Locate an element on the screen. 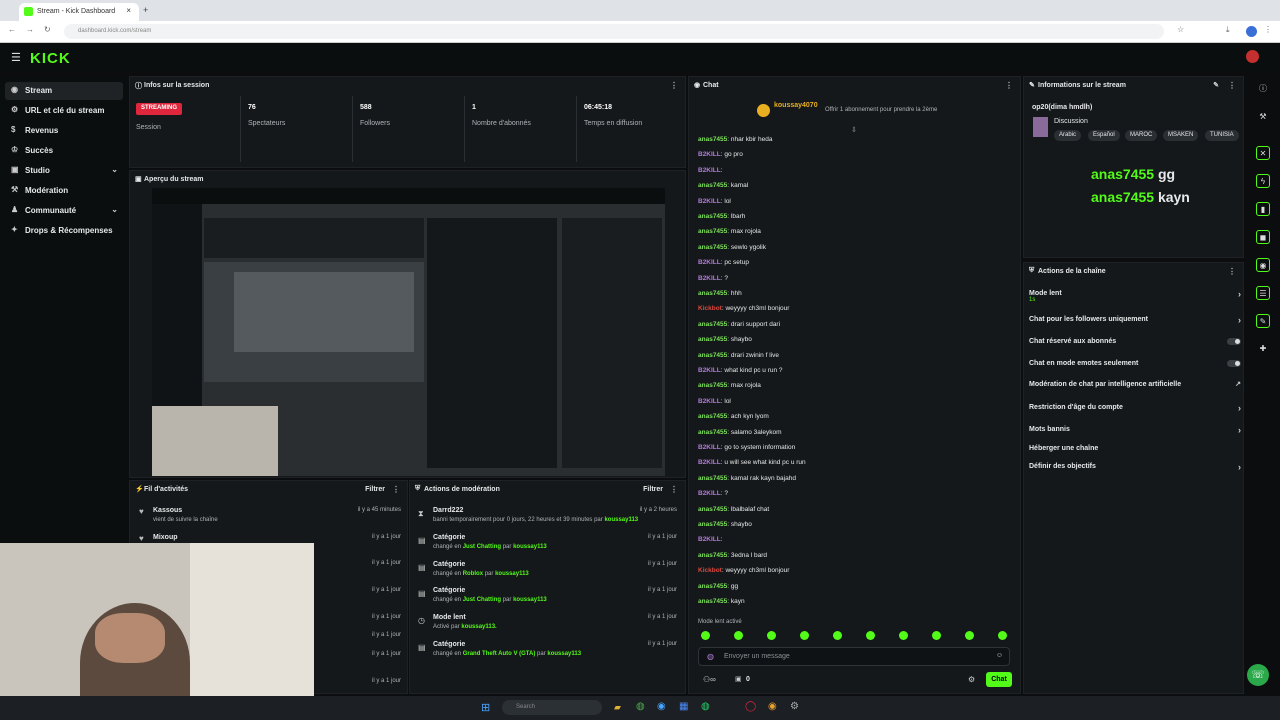  action-goals: Définir des objectifs › is located at coordinates (1135, 467).